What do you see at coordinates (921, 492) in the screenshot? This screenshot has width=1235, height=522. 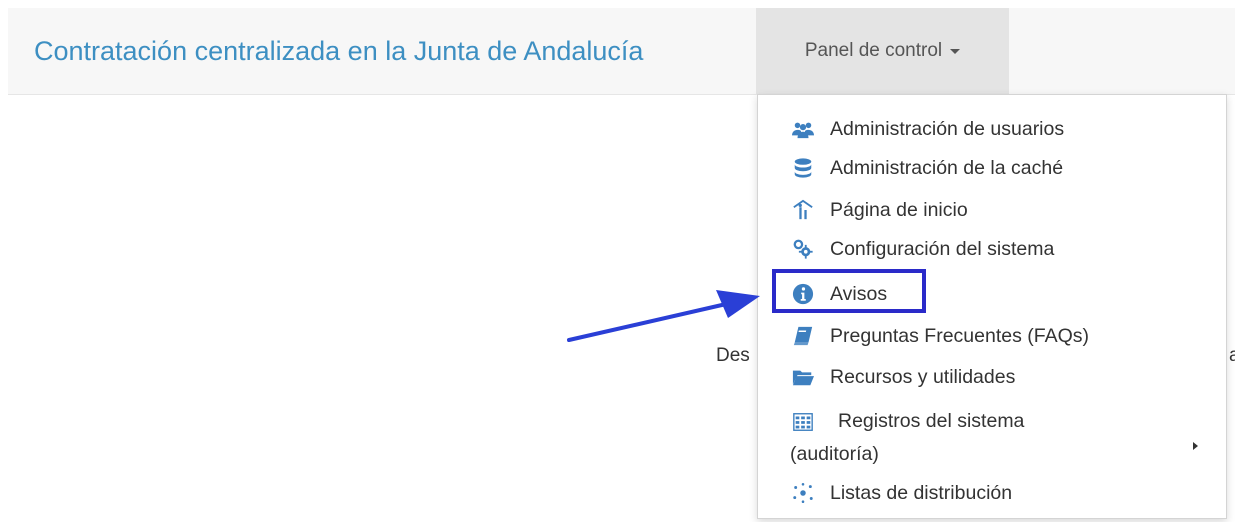 I see `menu-item-label: Listas de distribución` at bounding box center [921, 492].